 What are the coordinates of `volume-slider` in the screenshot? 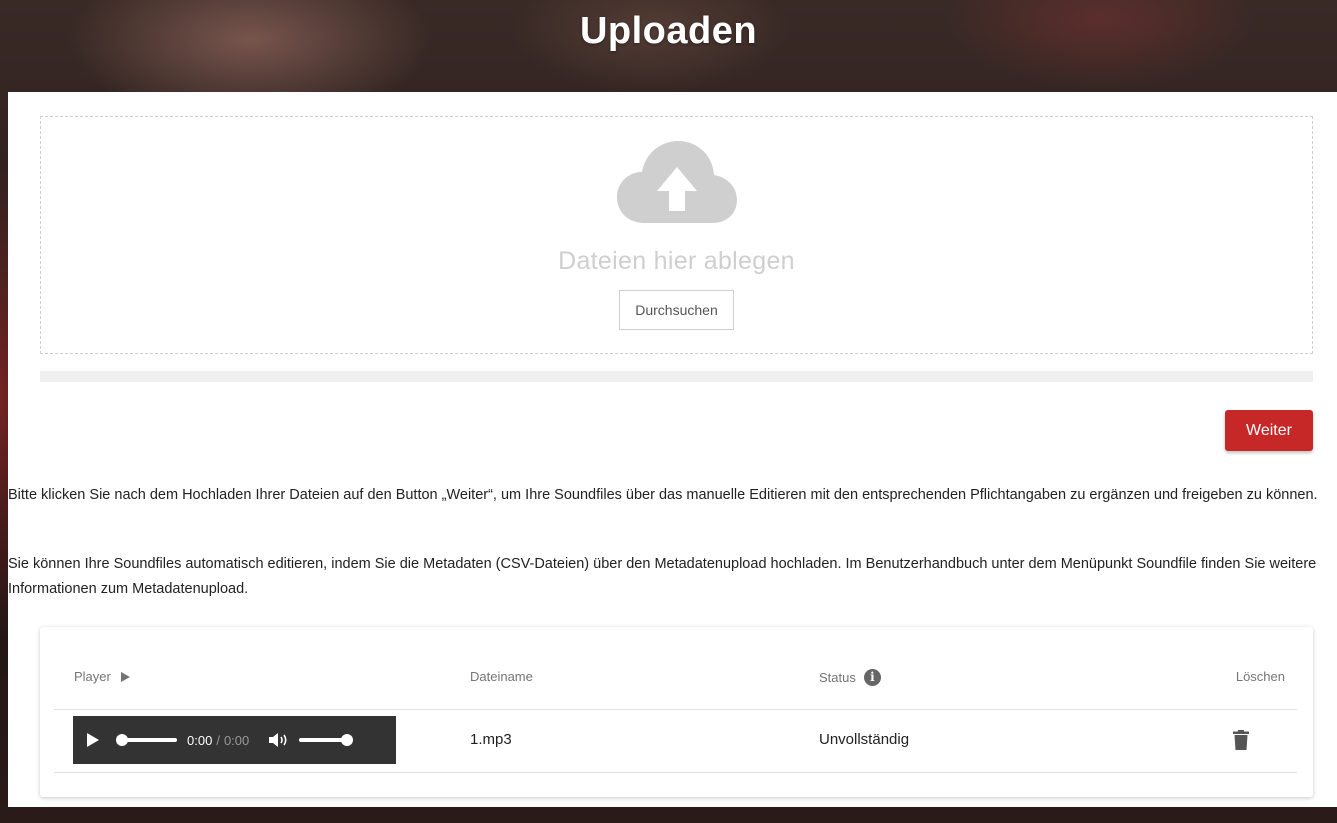 It's located at (326, 740).